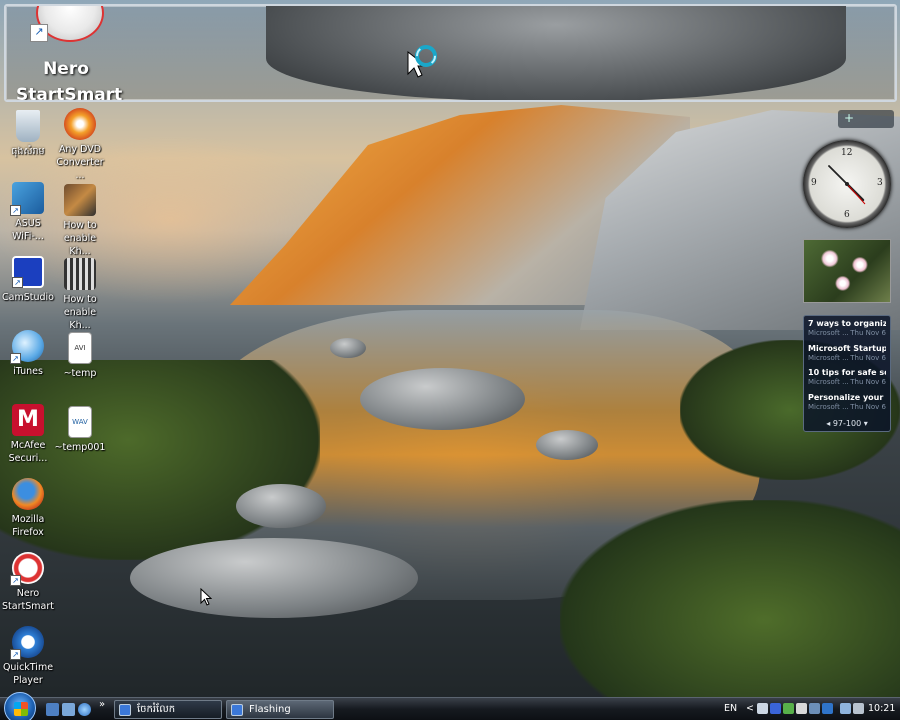 This screenshot has width=900, height=720. Describe the element at coordinates (270, 709) in the screenshot. I see `taskbar-button-label: Flashing` at that location.